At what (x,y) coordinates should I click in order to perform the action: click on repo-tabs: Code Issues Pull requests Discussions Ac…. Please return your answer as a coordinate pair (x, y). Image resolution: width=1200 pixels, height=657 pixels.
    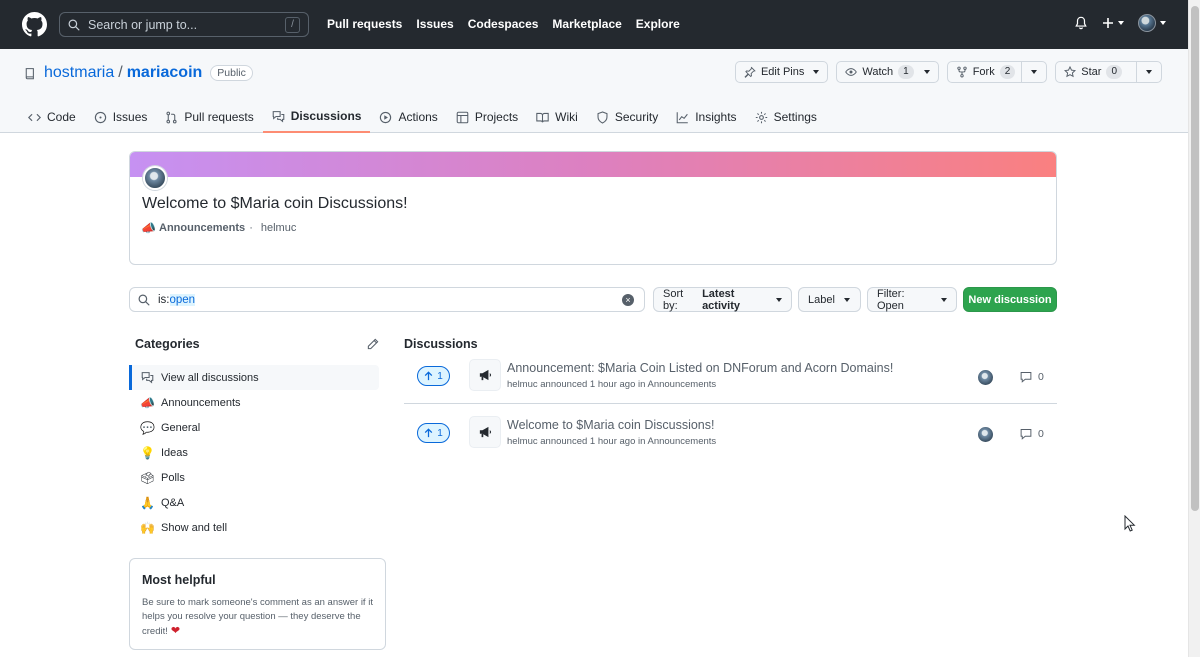
    Looking at the image, I should click on (427, 117).